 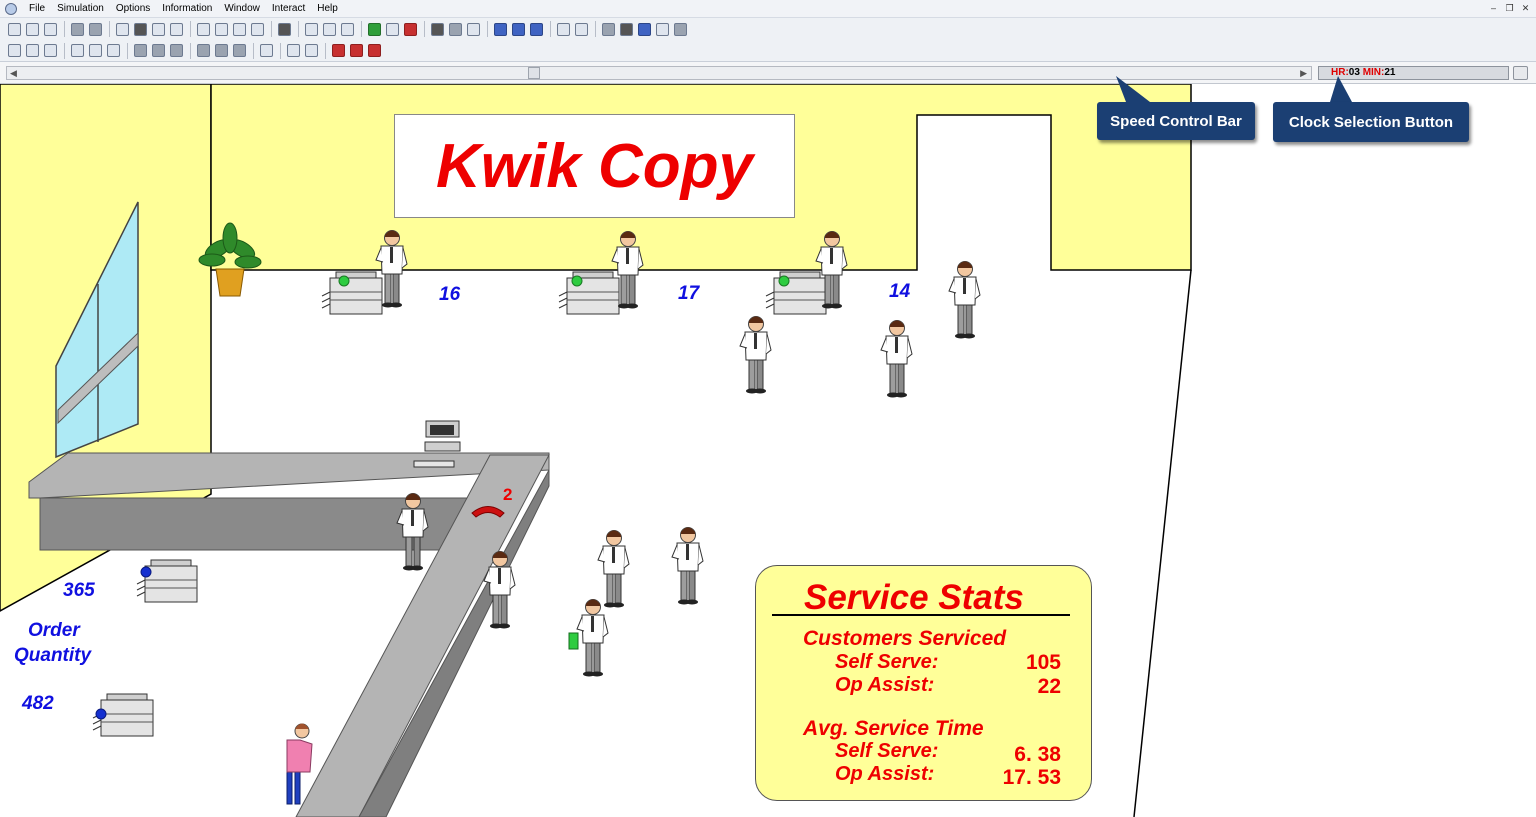 I want to click on variable-icon, so click(x=257, y=29).